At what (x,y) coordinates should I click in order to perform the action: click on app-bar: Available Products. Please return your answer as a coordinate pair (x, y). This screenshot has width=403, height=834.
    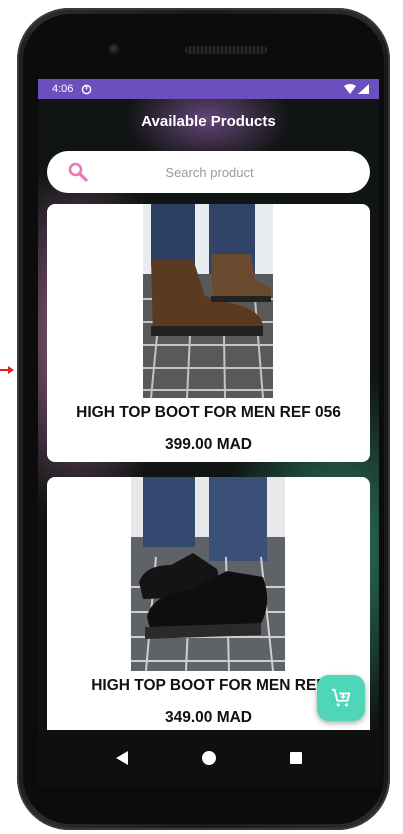
    Looking at the image, I should click on (208, 121).